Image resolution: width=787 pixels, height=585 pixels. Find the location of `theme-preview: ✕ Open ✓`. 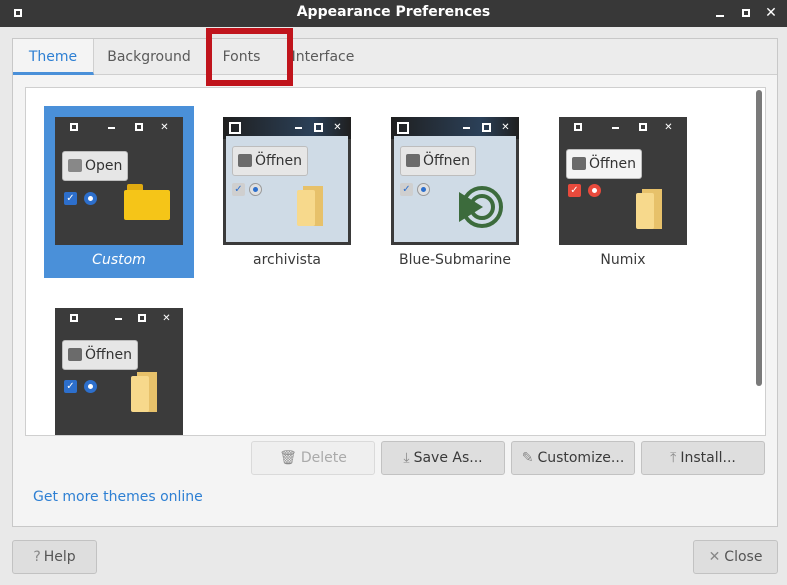

theme-preview: ✕ Open ✓ is located at coordinates (119, 181).